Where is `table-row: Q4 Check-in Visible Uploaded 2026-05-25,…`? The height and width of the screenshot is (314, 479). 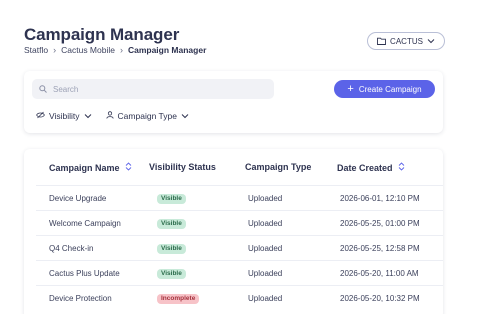
table-row: Q4 Check-in Visible Uploaded 2026-05-25,… is located at coordinates (239, 247).